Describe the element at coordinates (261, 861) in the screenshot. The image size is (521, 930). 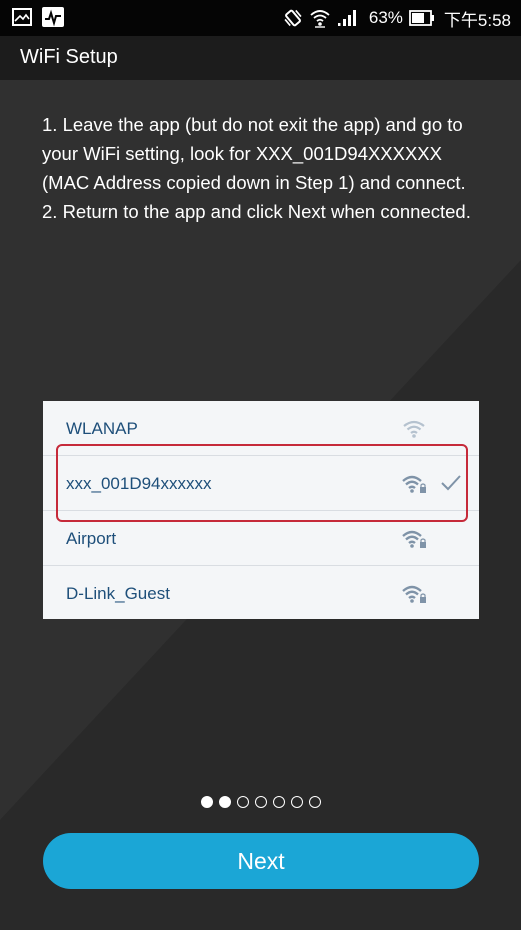
I see `next-button: Next` at that location.